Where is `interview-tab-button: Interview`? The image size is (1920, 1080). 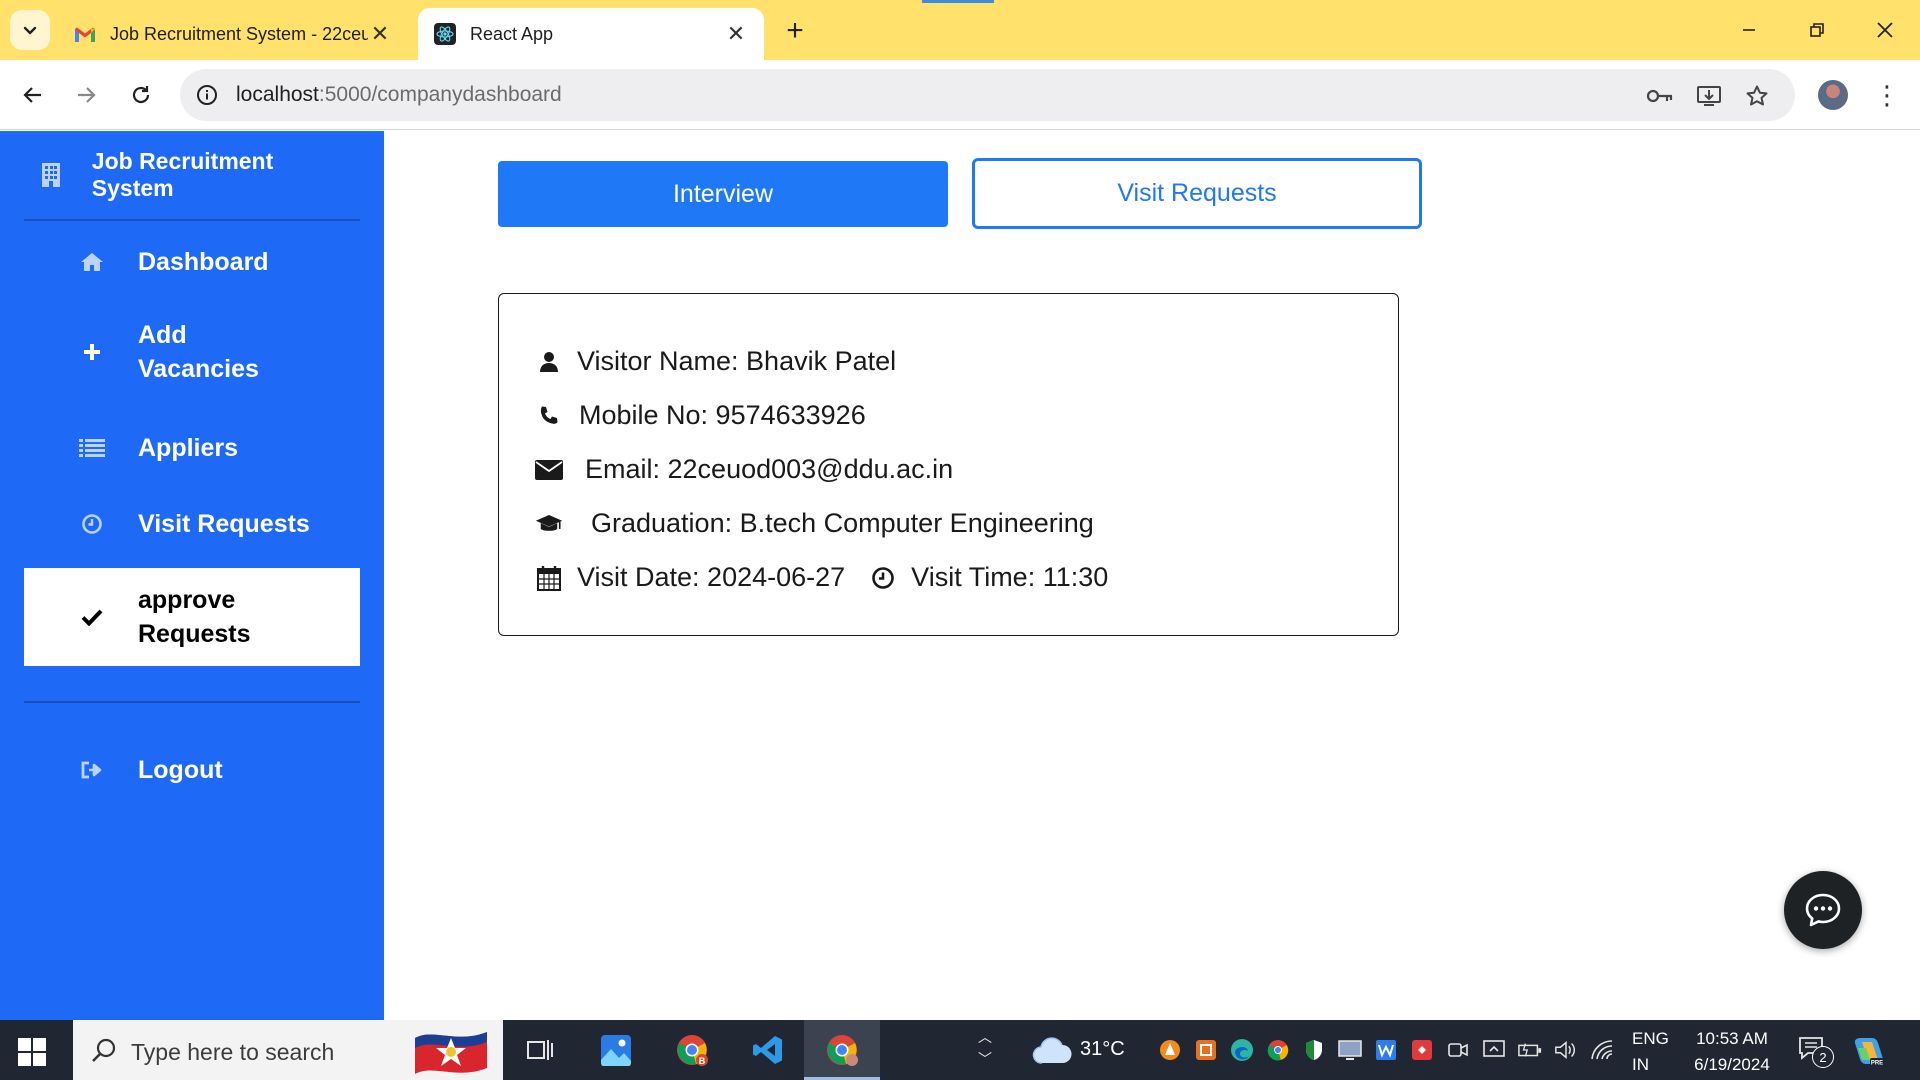 interview-tab-button: Interview is located at coordinates (723, 194).